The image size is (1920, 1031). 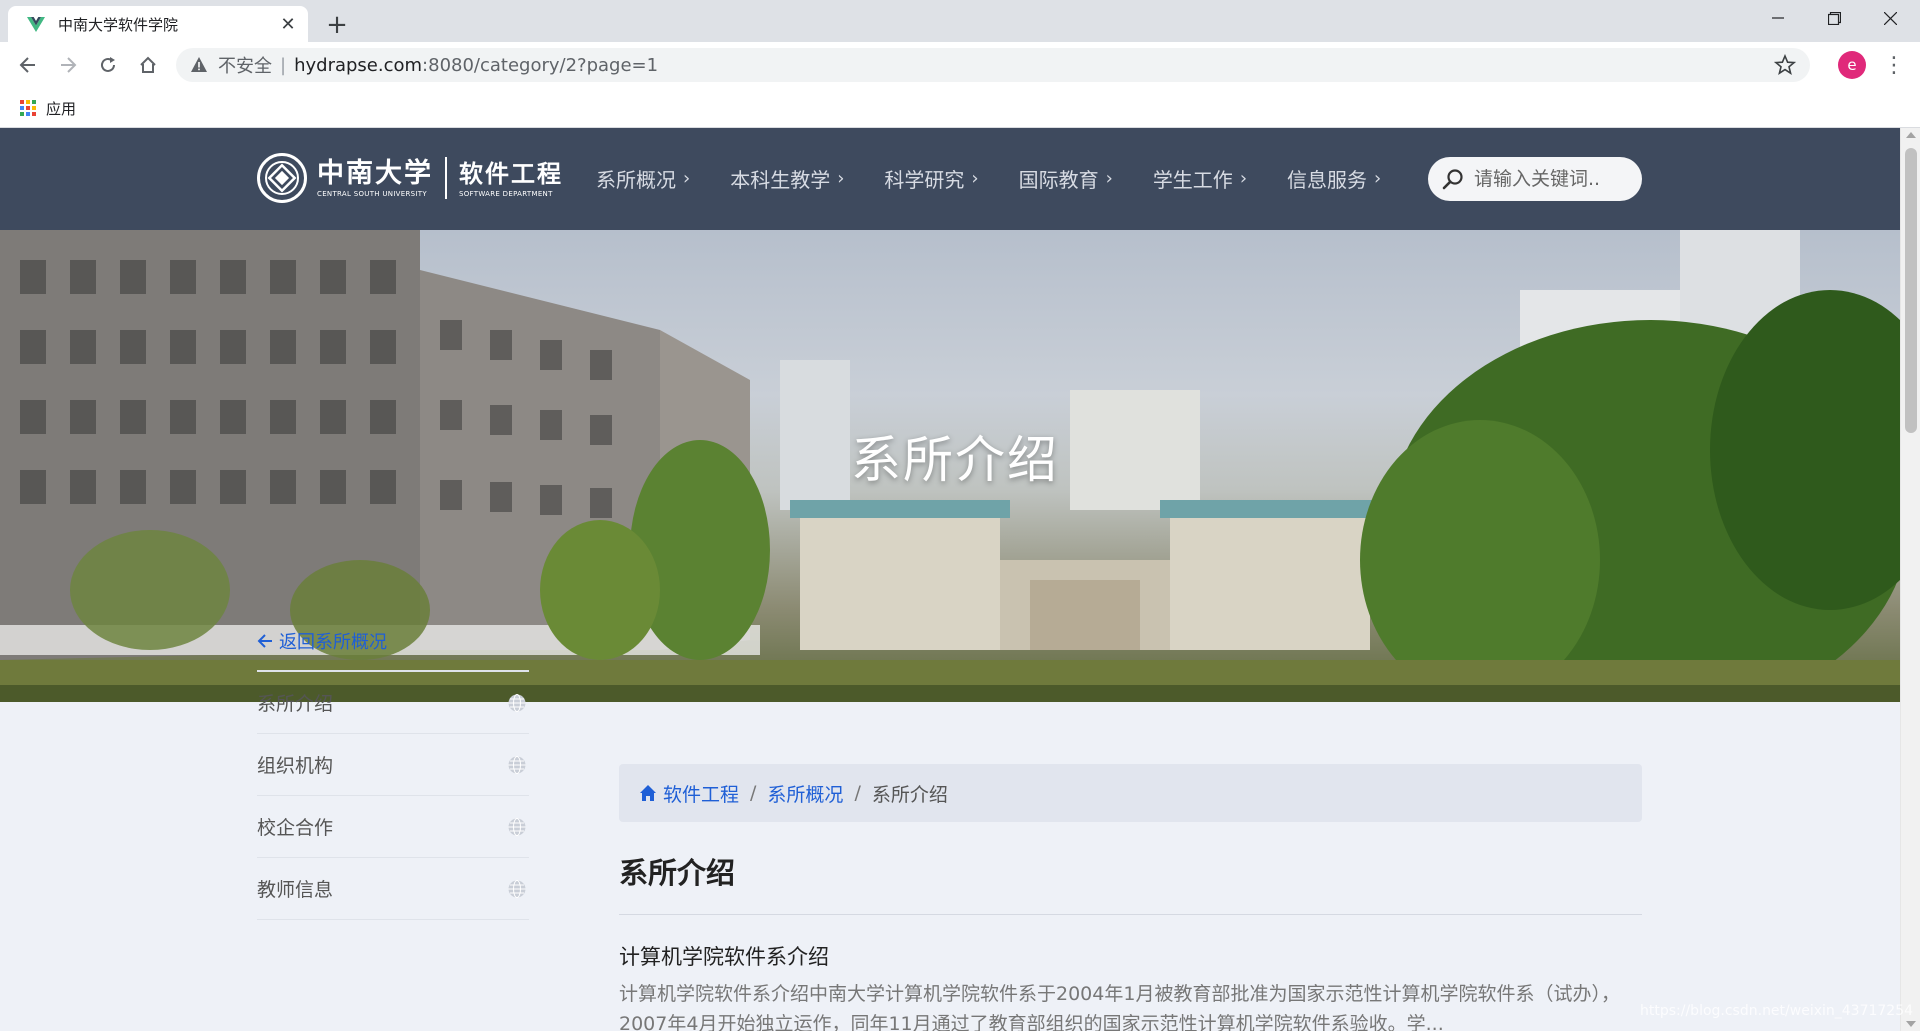 What do you see at coordinates (375, 173) in the screenshot?
I see `logo-university-cn: 中南大学` at bounding box center [375, 173].